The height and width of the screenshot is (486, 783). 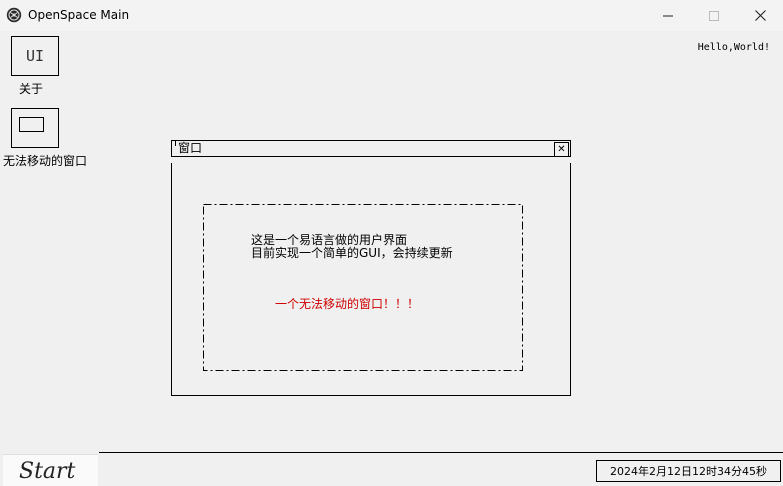 I want to click on window-glyph, so click(x=31, y=124).